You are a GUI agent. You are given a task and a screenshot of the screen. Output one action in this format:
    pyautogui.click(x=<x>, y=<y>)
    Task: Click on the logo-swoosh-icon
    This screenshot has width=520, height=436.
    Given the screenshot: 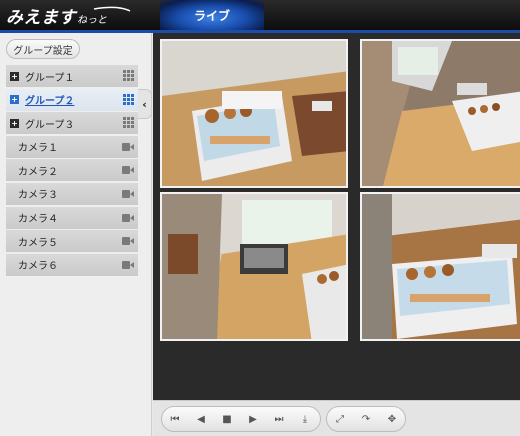 What is the action you would take?
    pyautogui.click(x=112, y=9)
    